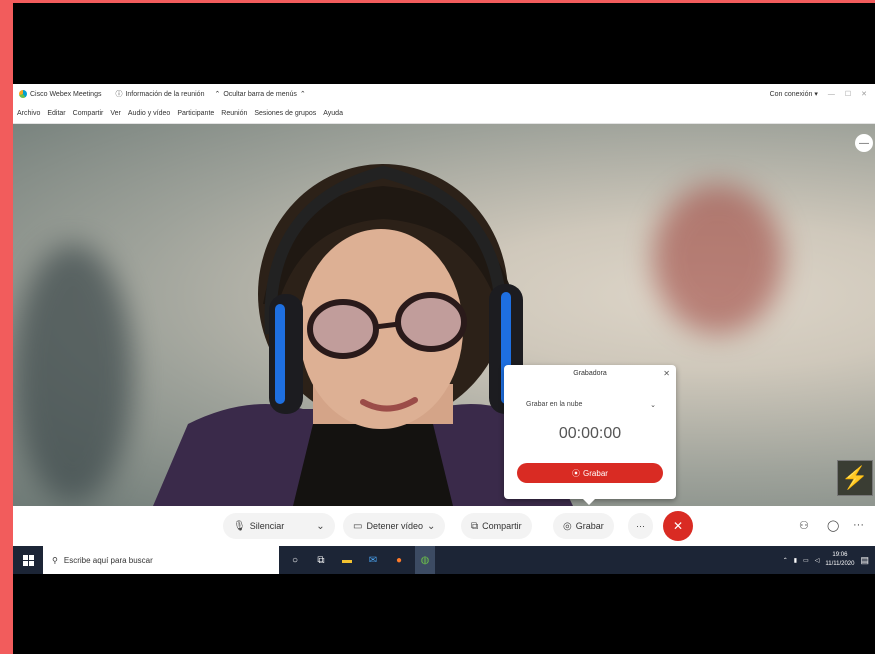  I want to click on mute-button: 🎙 Silenciar ⌄, so click(279, 526).